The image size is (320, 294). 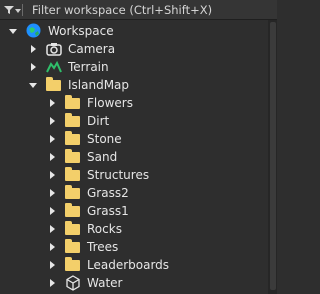 I want to click on tree-item-folder: Rocks, so click(x=85, y=229).